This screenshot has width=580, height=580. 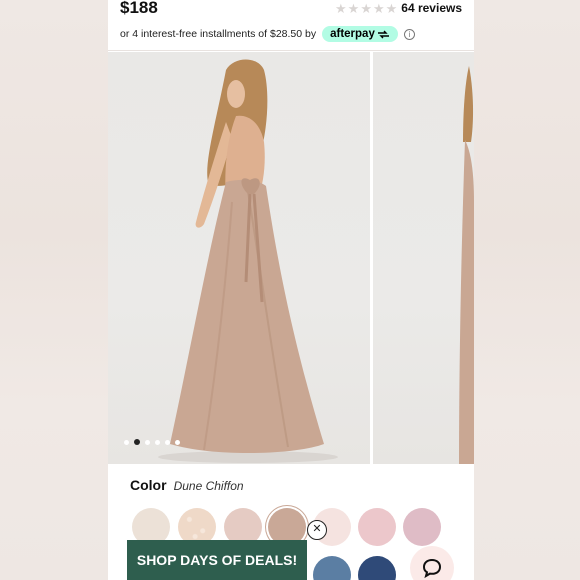 What do you see at coordinates (291, 10) in the screenshot?
I see `price-row: $188 ★ ★ ★ ★ ★ 64 reviews` at bounding box center [291, 10].